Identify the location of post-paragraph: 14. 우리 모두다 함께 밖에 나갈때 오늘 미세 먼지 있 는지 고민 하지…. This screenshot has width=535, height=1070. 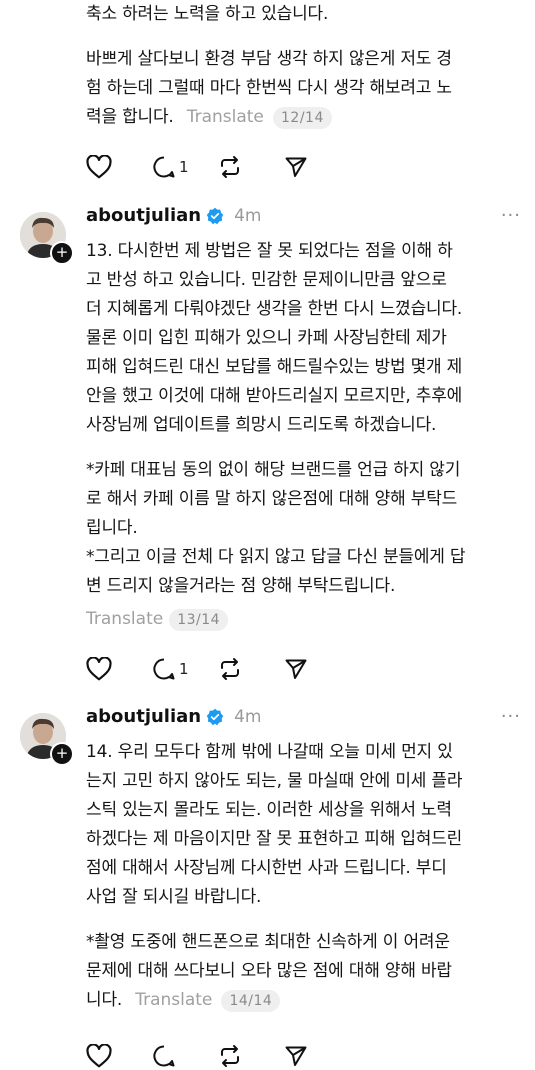
(274, 824).